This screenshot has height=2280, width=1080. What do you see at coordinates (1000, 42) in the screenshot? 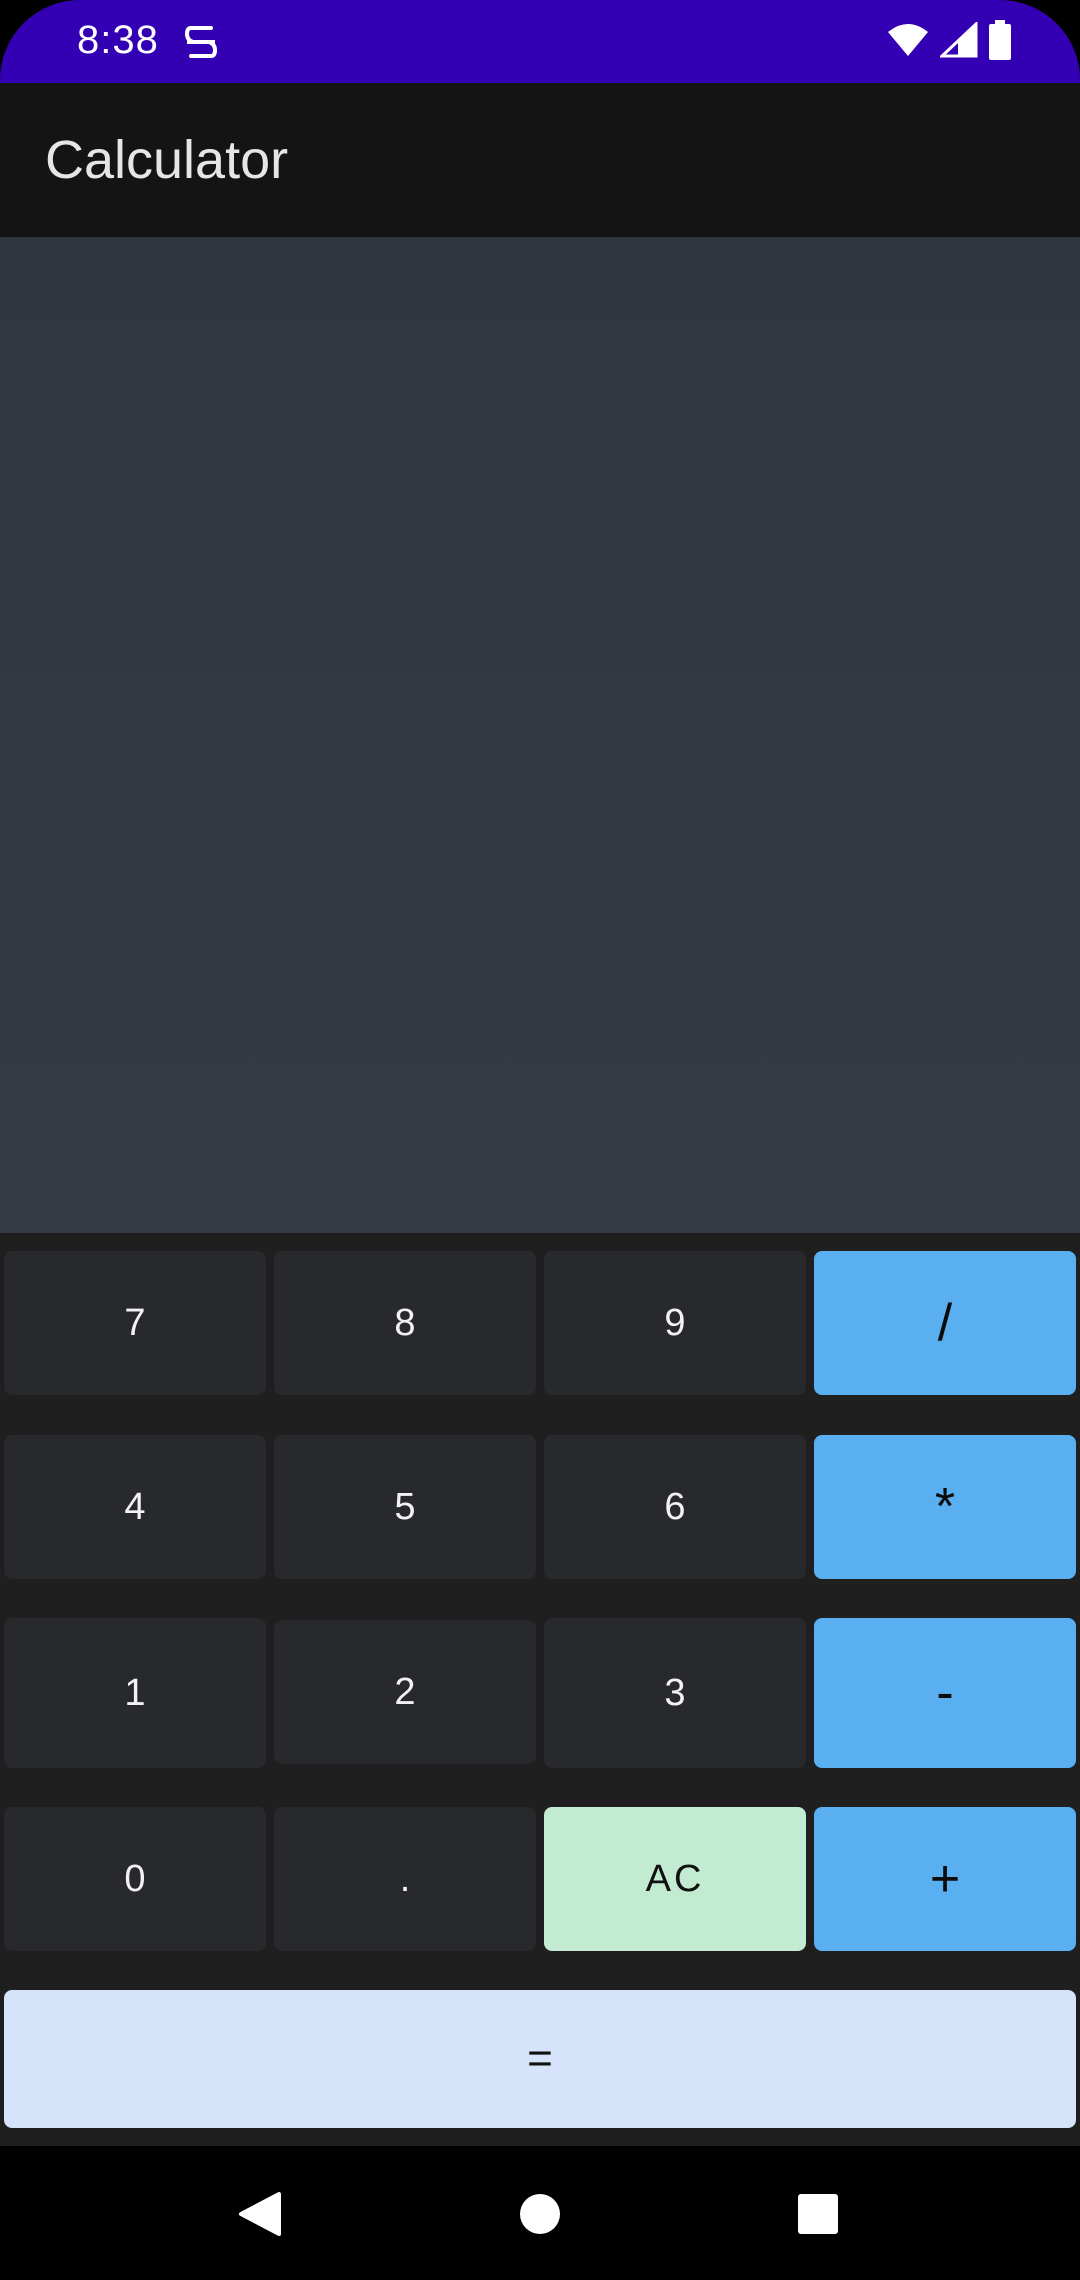
I see `battery-icon` at bounding box center [1000, 42].